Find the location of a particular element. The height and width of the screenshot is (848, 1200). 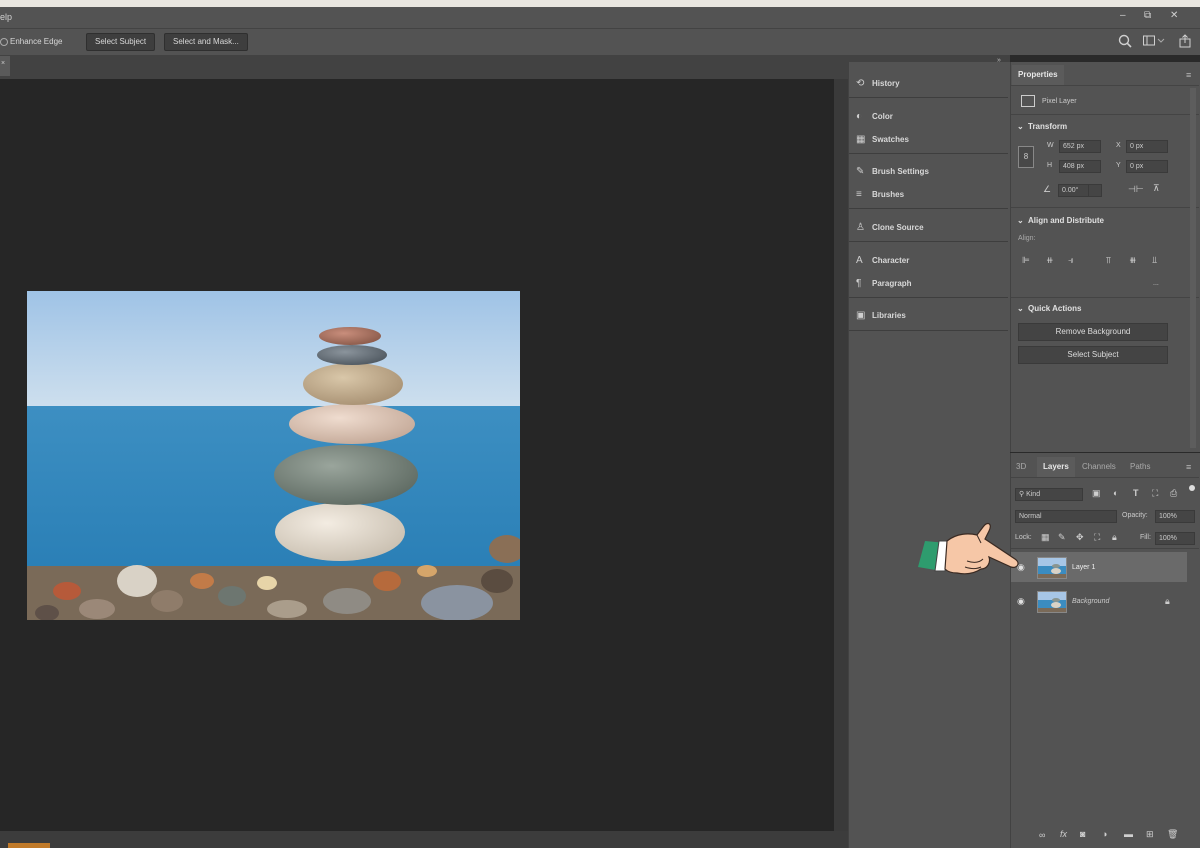

select-subject-button: Select Subject is located at coordinates (121, 42).